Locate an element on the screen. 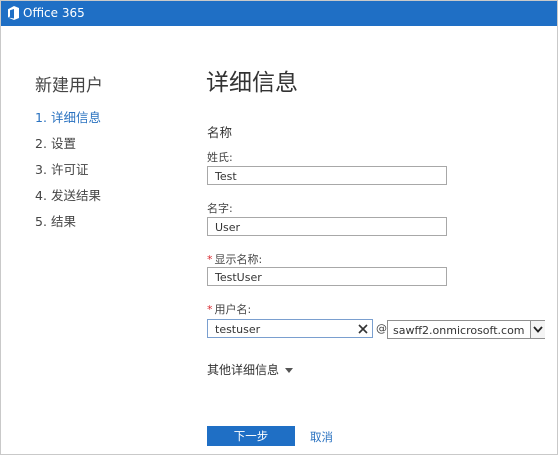 The image size is (558, 455). chevron-down-icon is located at coordinates (538, 329).